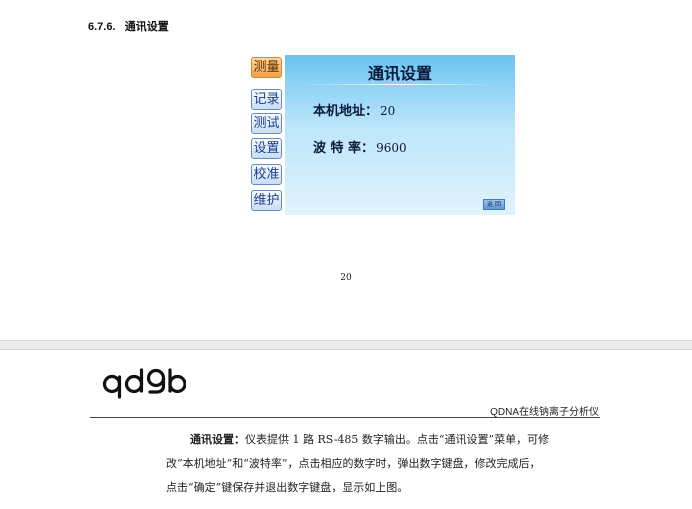 The image size is (692, 509). Describe the element at coordinates (345, 417) in the screenshot. I see `header-rule` at that location.